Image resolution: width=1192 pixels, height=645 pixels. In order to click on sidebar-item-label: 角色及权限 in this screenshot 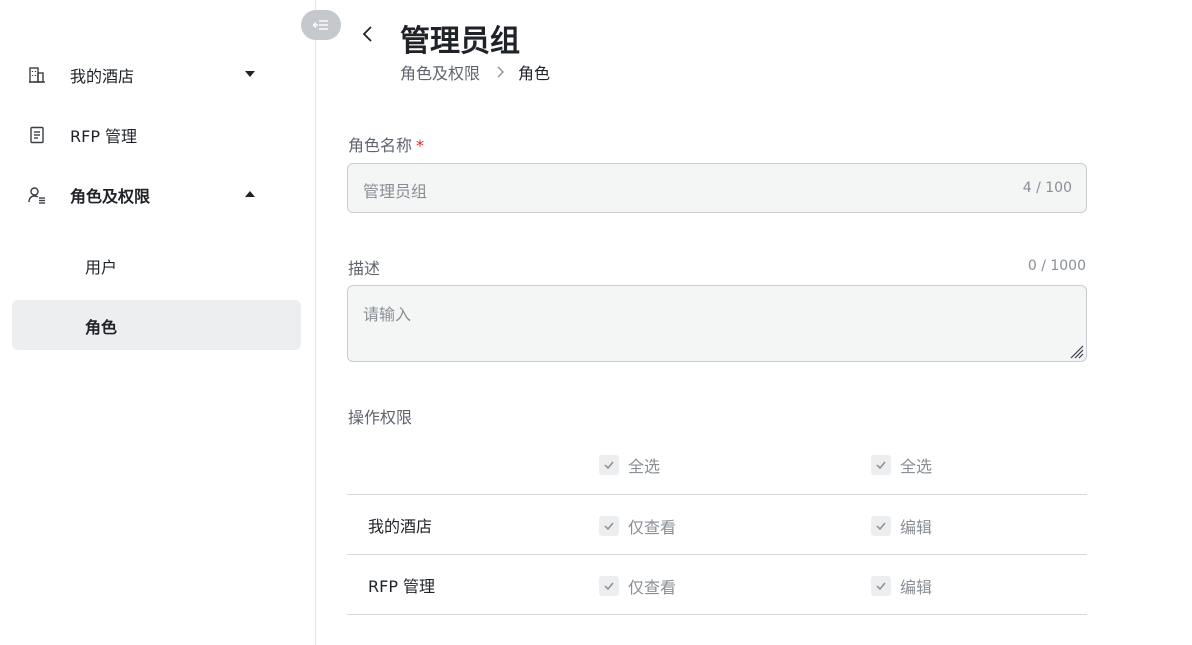, I will do `click(110, 196)`.